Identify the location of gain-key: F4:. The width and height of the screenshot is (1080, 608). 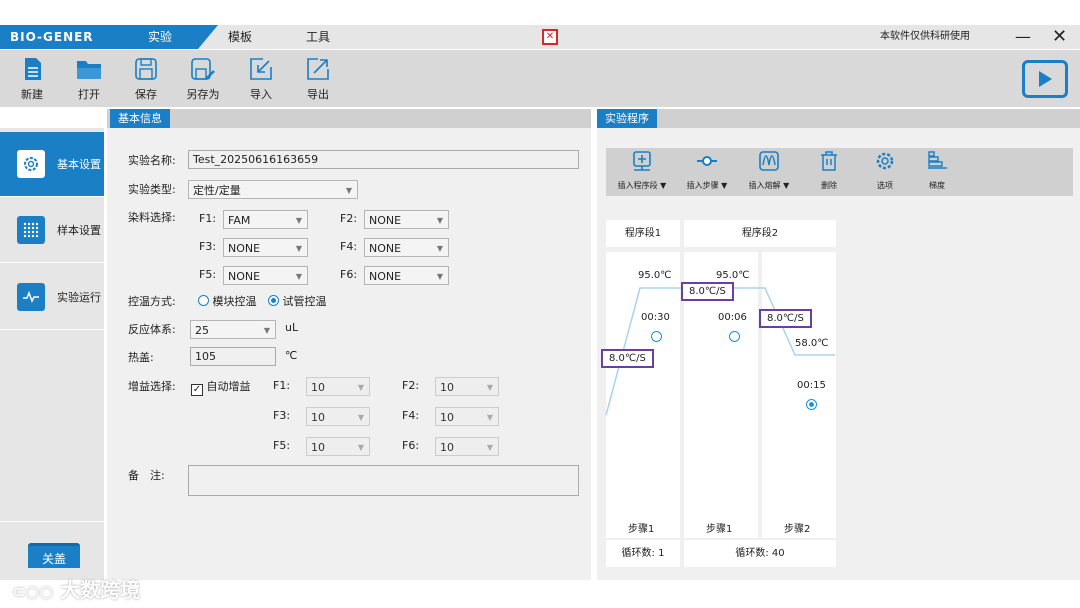
(411, 415).